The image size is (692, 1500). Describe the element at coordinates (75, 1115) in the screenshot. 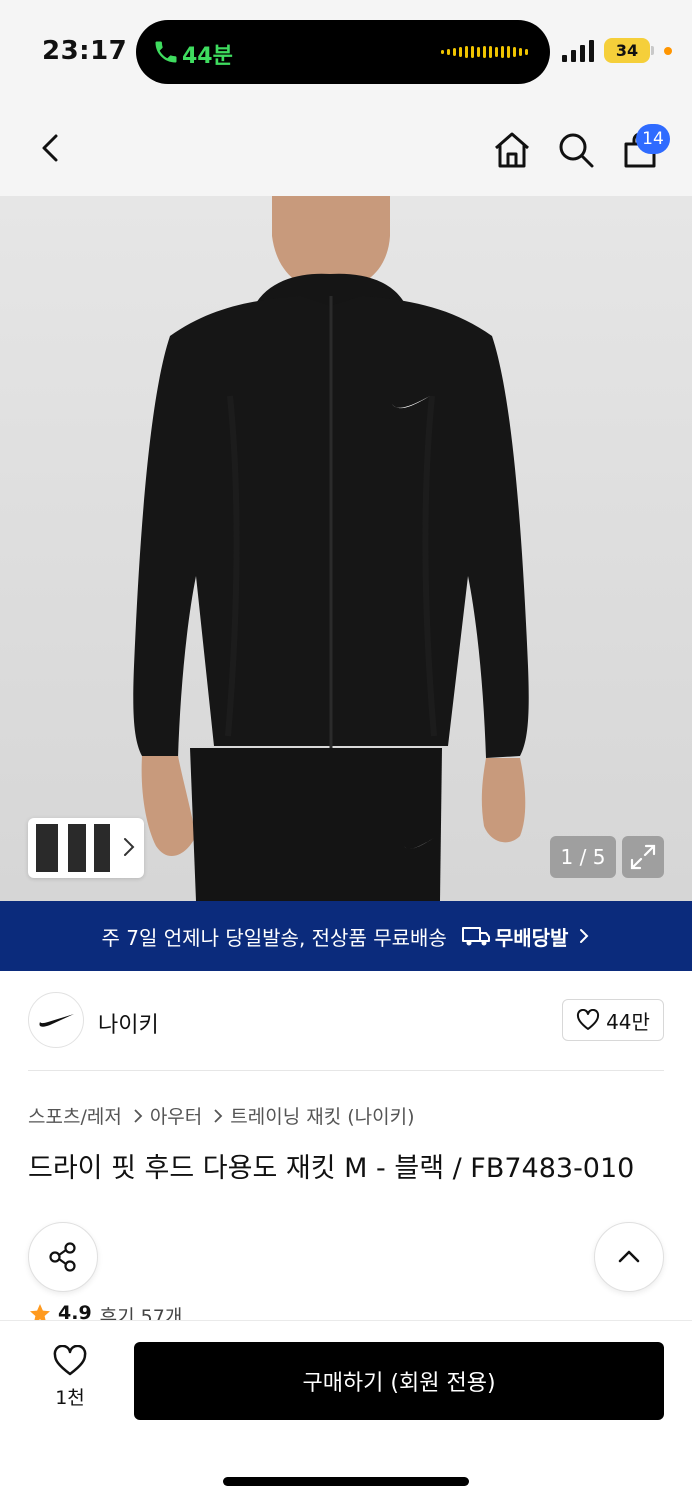

I see `breadcrumb-item: 스포츠/레저` at that location.